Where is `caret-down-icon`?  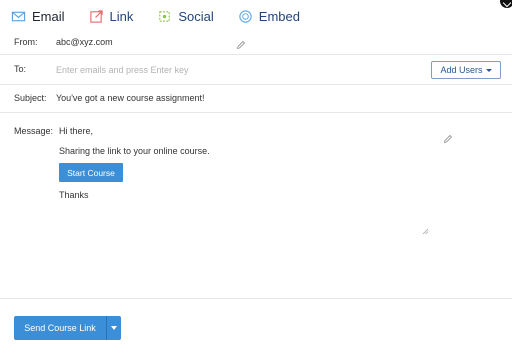 caret-down-icon is located at coordinates (114, 328).